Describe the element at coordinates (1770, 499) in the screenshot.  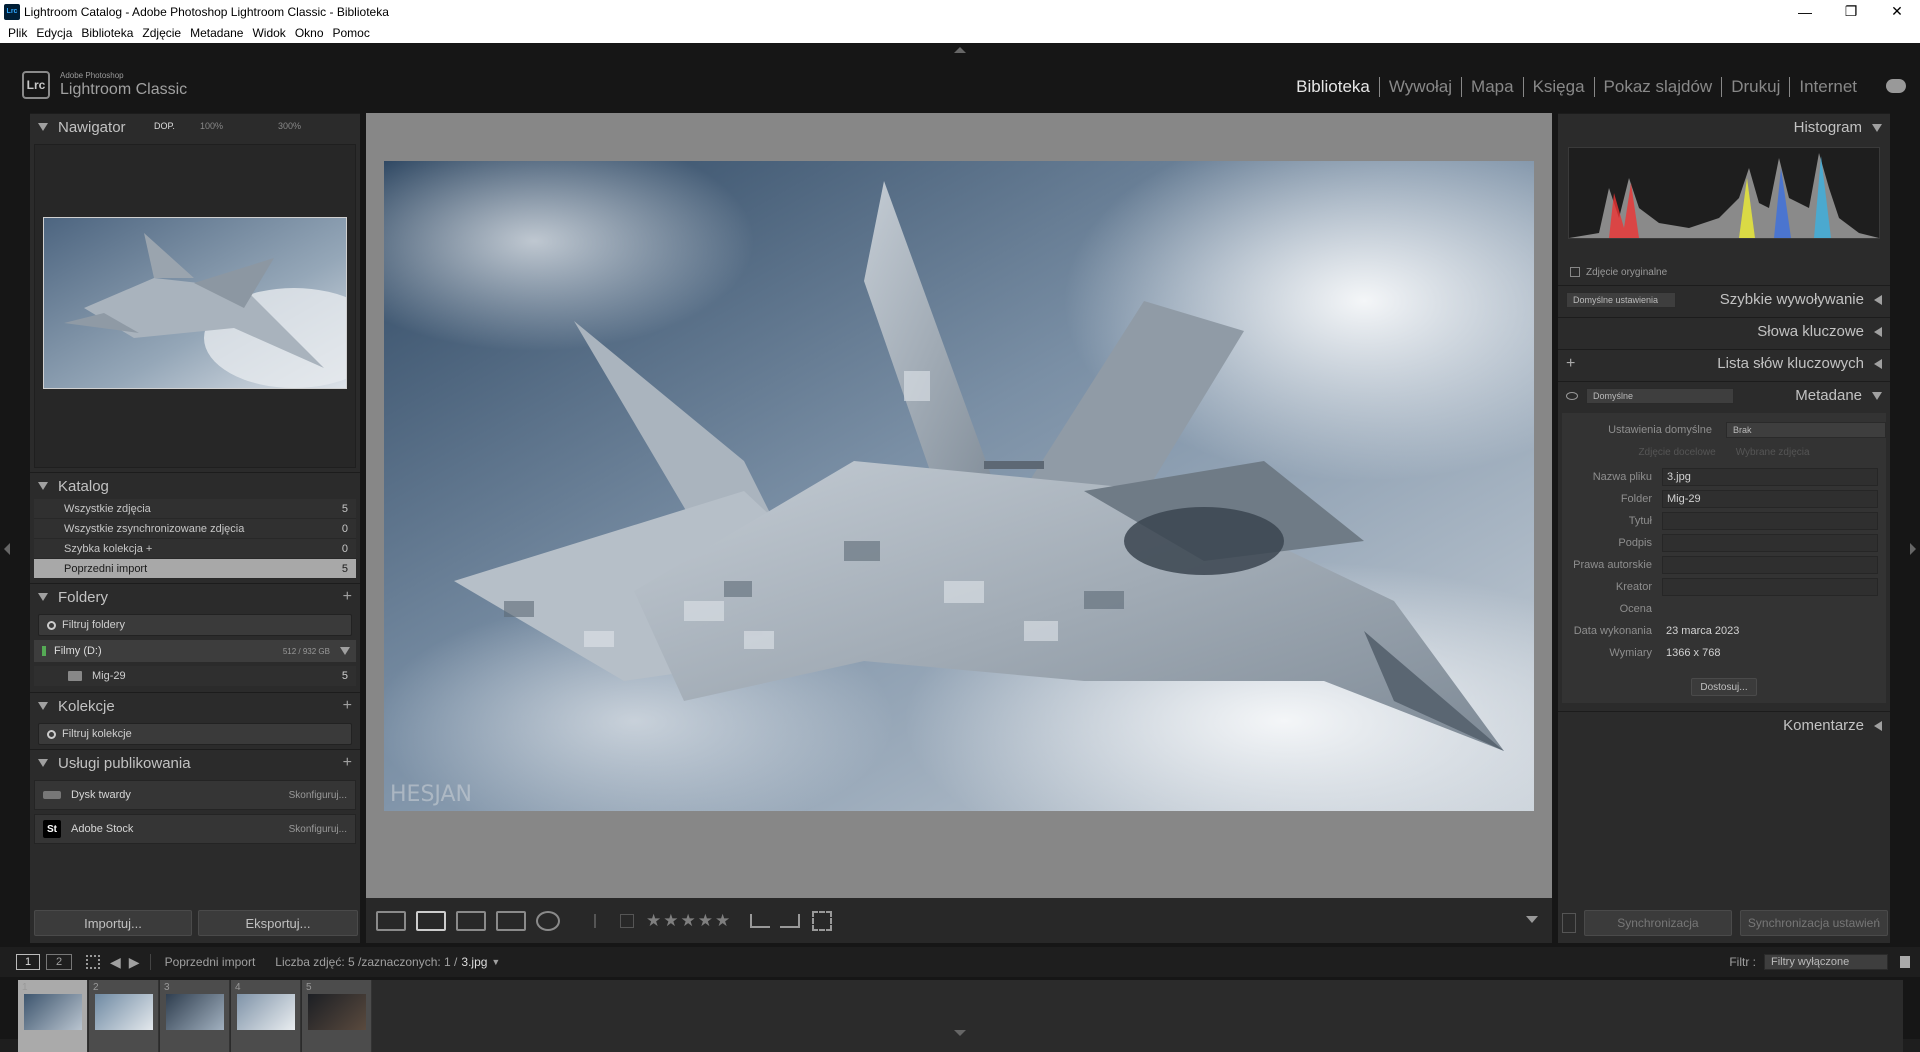
I see `folder-field: Mig-29` at that location.